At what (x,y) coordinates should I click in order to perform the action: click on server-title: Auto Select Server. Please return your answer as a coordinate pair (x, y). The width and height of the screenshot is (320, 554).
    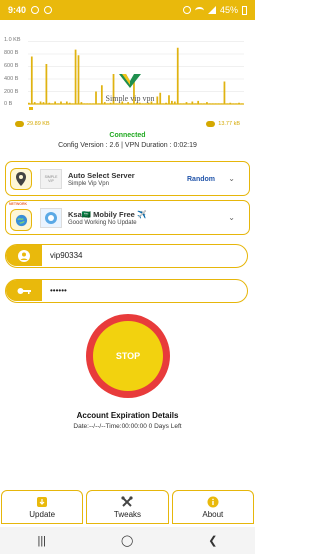
    Looking at the image, I should click on (101, 175).